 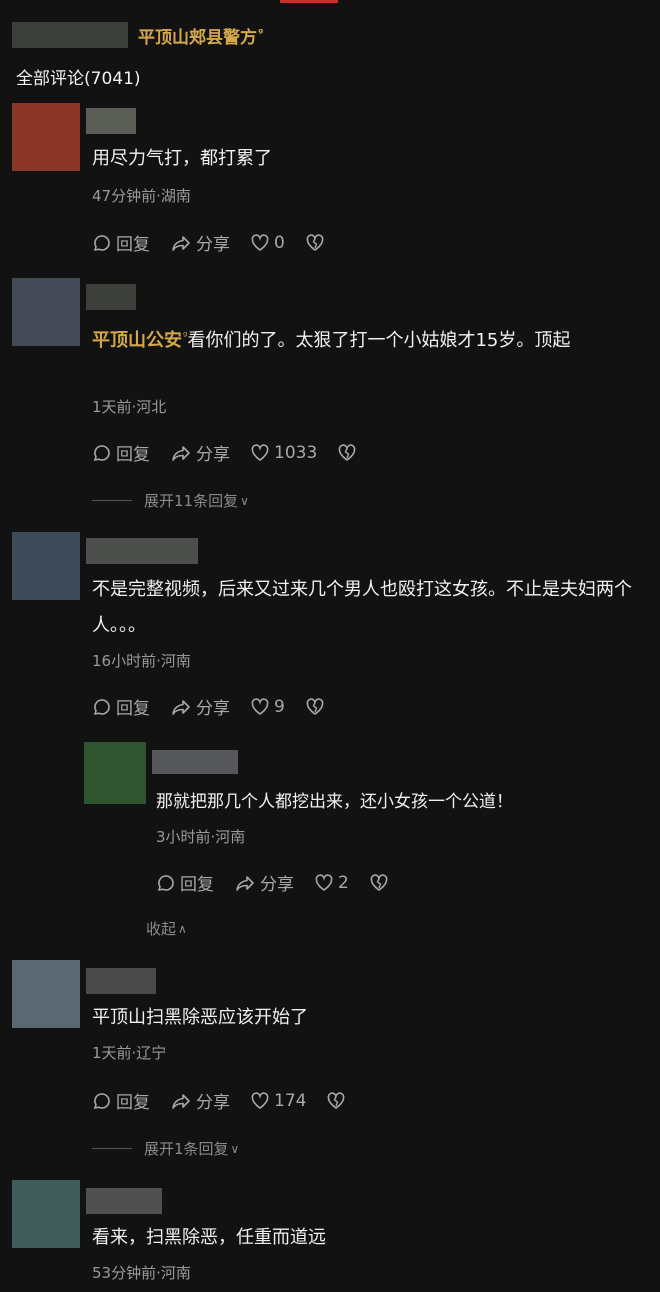 What do you see at coordinates (129, 407) in the screenshot?
I see `comment-meta: 1天前·河北` at bounding box center [129, 407].